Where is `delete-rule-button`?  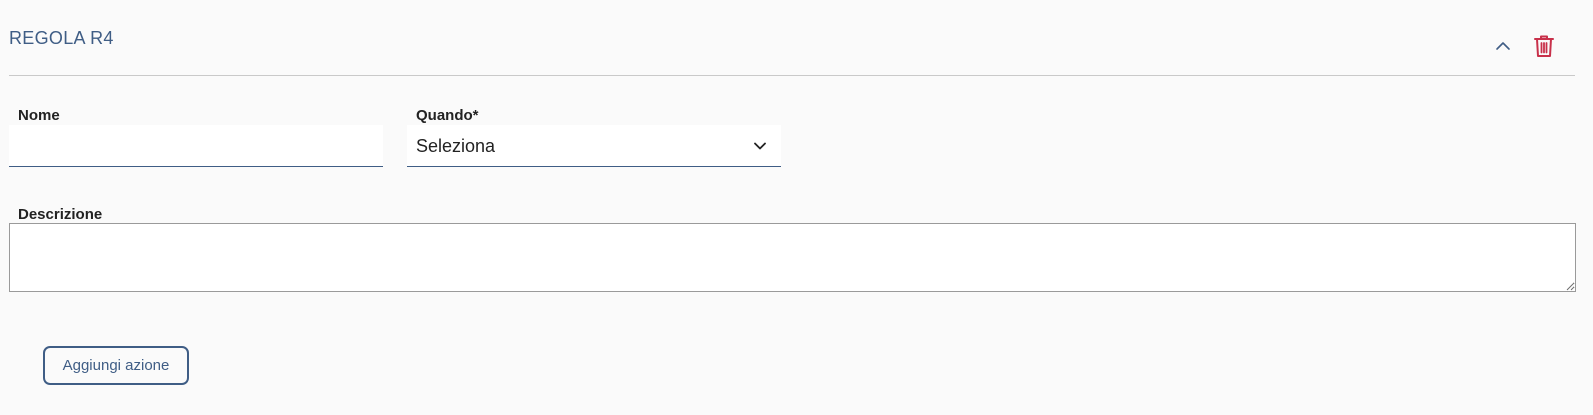 delete-rule-button is located at coordinates (1544, 46).